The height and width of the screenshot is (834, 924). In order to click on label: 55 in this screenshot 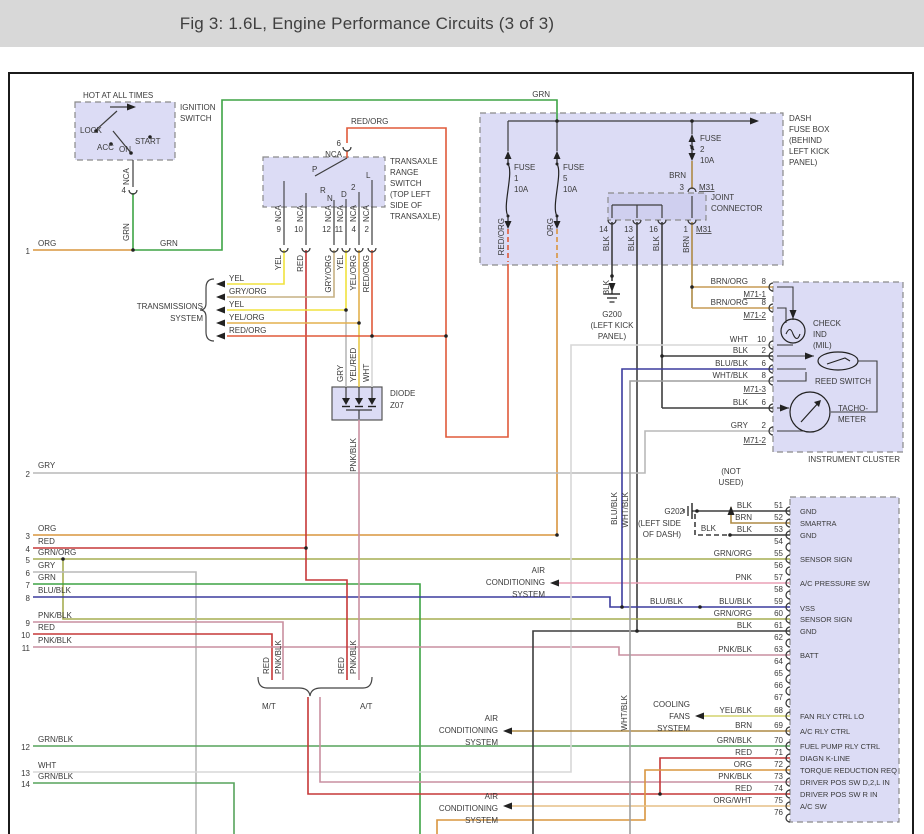, I will do `click(778, 553)`.